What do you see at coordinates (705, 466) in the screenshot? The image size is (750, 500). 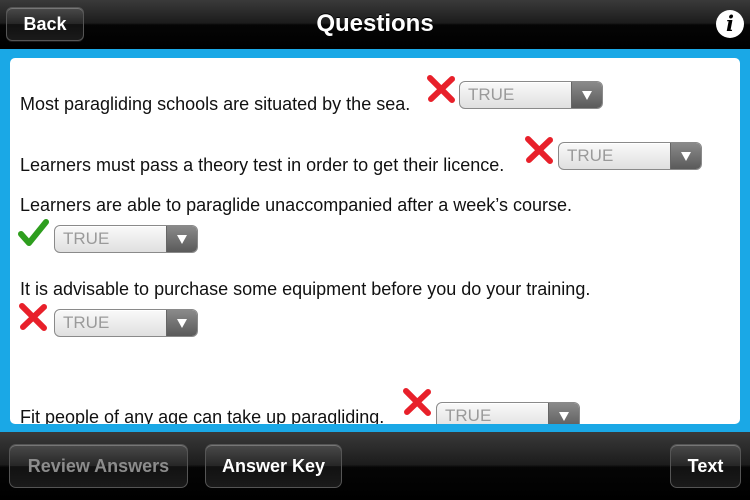 I see `text-button: Text` at bounding box center [705, 466].